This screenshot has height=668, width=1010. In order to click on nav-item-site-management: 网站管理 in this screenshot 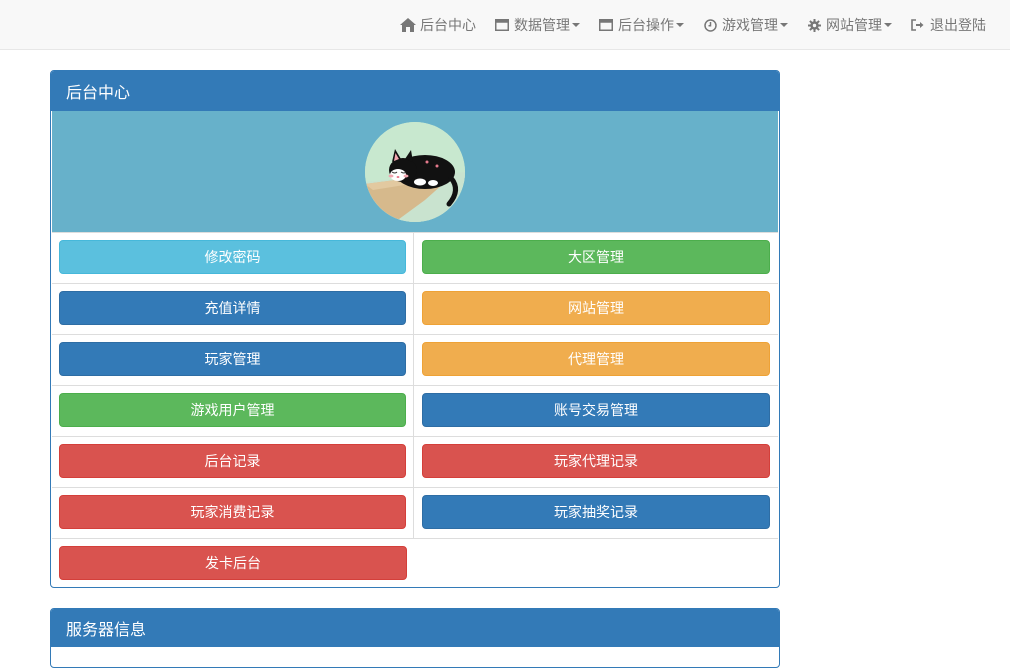, I will do `click(849, 25)`.